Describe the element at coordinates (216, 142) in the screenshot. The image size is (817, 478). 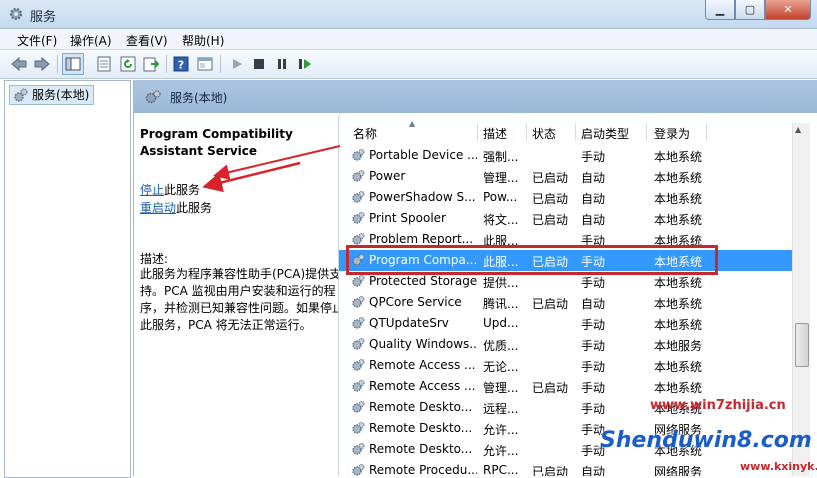
I see `service-title: Program Compatibility Assistant Service` at that location.